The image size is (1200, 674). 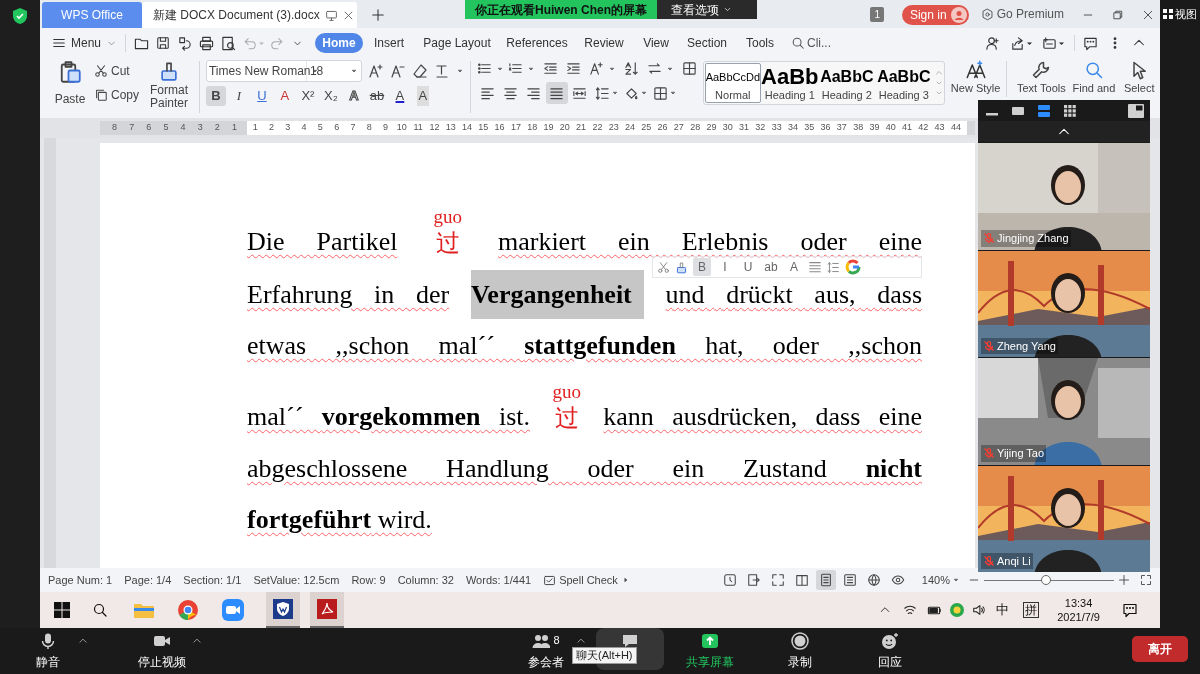 What do you see at coordinates (793, 294) in the screenshot?
I see `text-run: und drückt aus, dass` at bounding box center [793, 294].